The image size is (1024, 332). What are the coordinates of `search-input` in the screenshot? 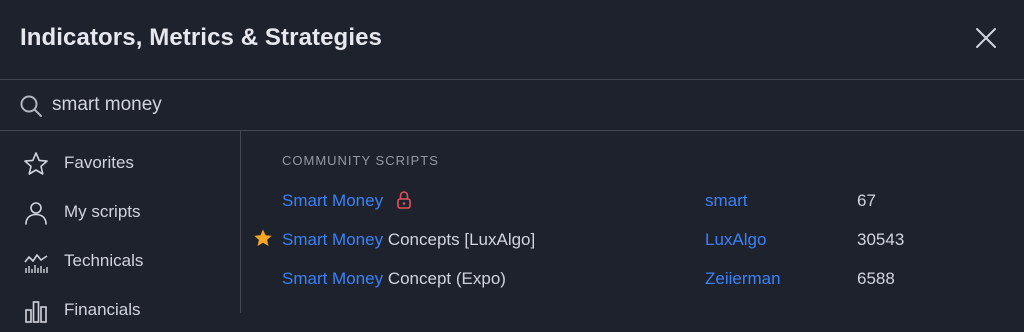 It's located at (502, 105).